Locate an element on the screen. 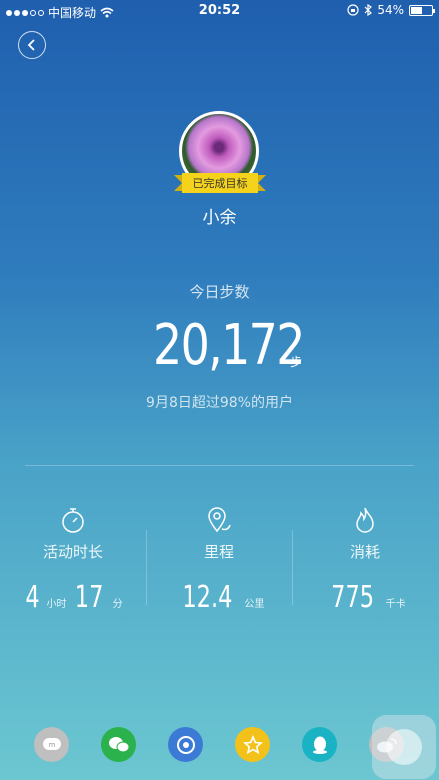 Image resolution: width=439 pixels, height=780 pixels. activity-label: 活动时长 is located at coordinates (72, 552).